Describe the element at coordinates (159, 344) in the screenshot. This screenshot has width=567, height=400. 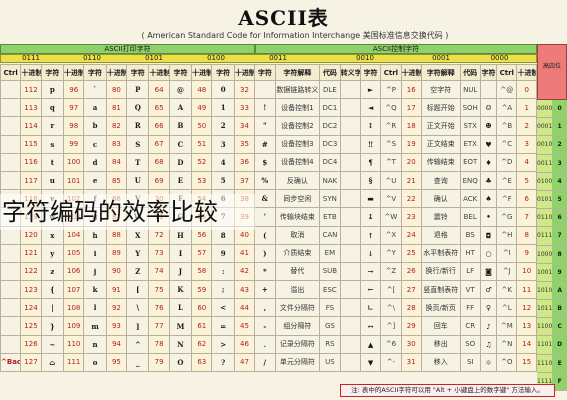
I see `table-cell: 78` at that location.